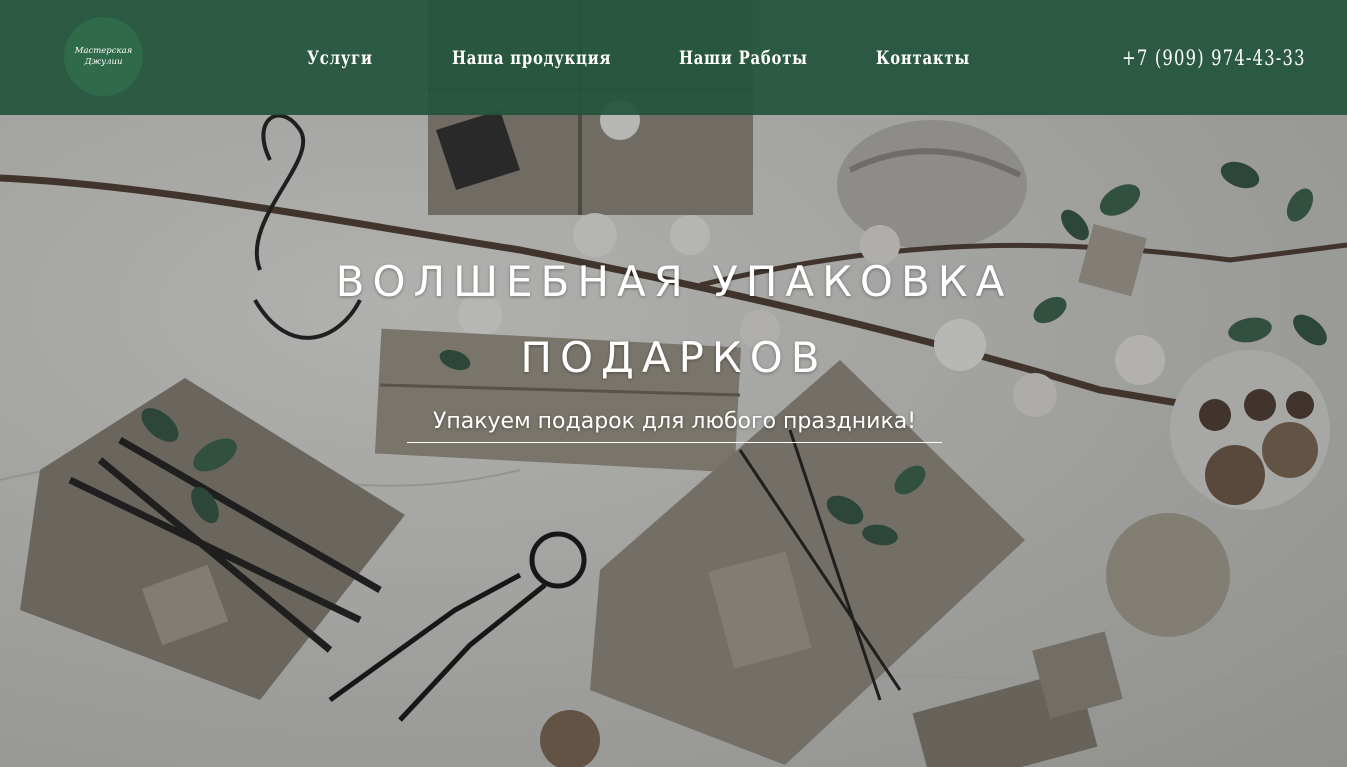  What do you see at coordinates (674, 424) in the screenshot?
I see `hero-subtitle: Упакуем подарок для любого праздника!` at bounding box center [674, 424].